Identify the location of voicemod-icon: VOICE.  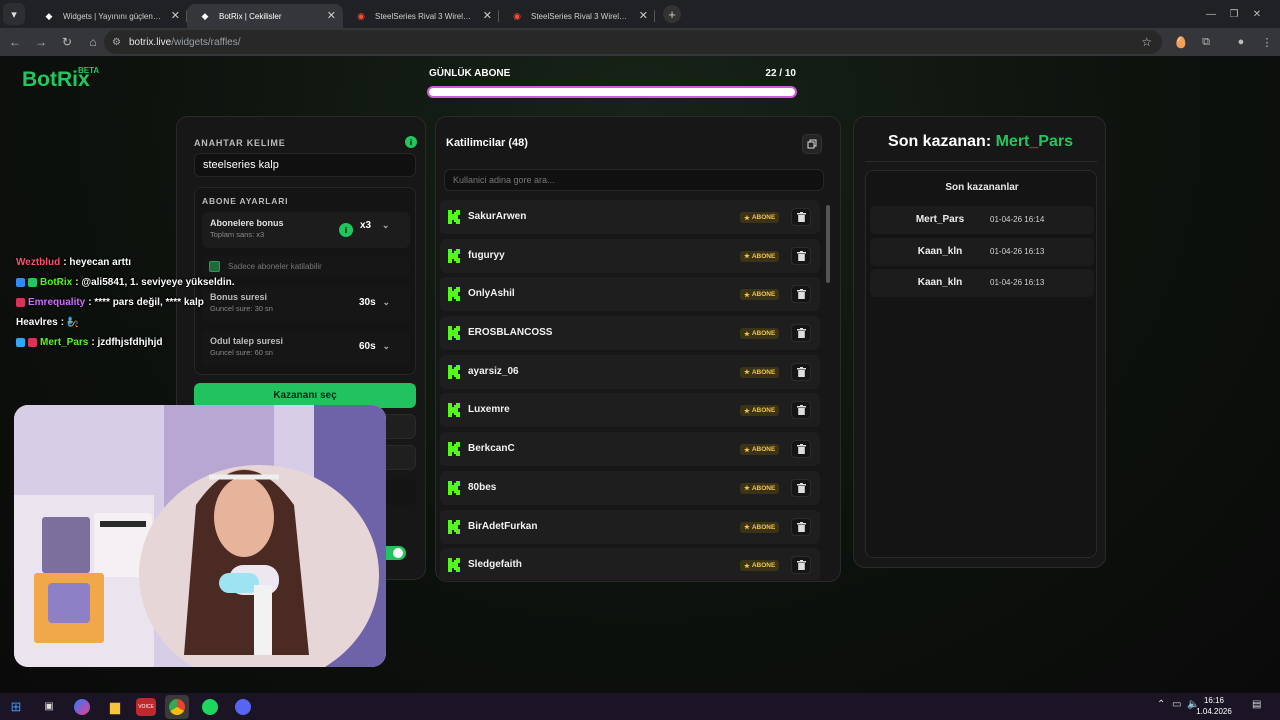
(146, 706).